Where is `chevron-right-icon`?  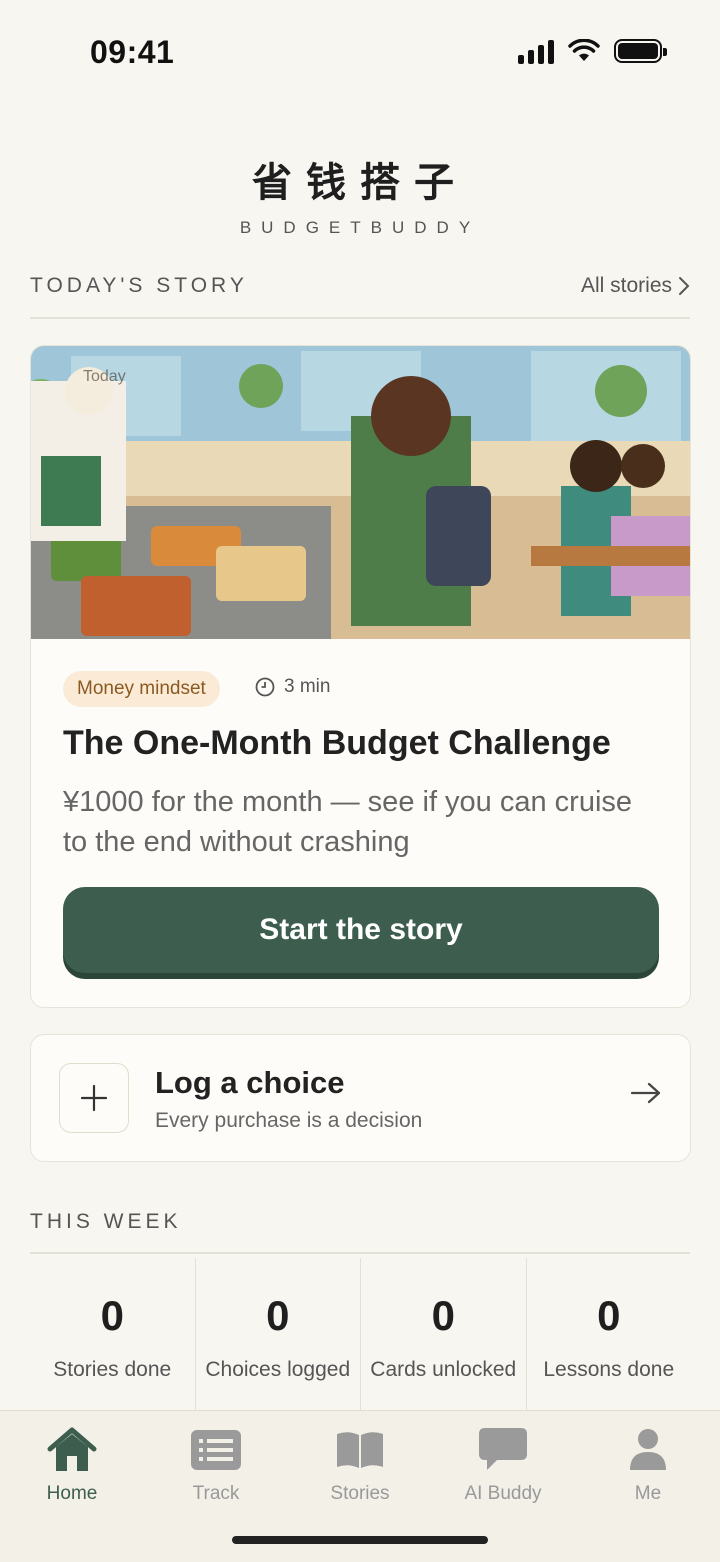
chevron-right-icon is located at coordinates (684, 286).